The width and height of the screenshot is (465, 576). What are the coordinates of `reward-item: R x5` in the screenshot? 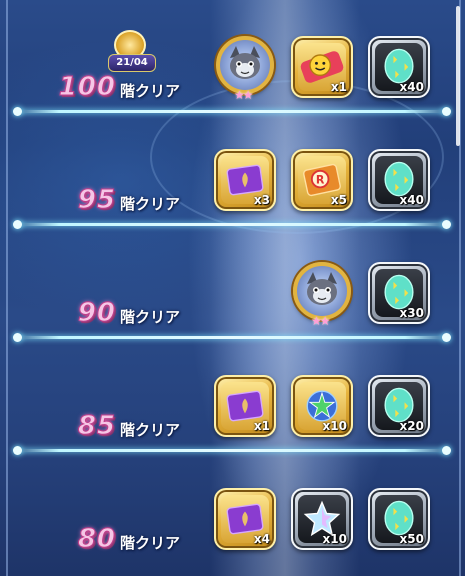 It's located at (322, 180).